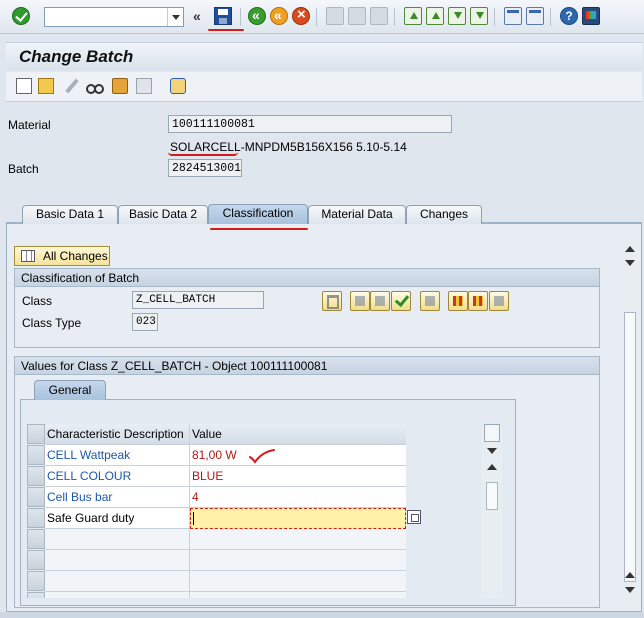 Image resolution: width=644 pixels, height=618 pixels. Describe the element at coordinates (478, 301) in the screenshot. I see `table-view-icon` at that location.